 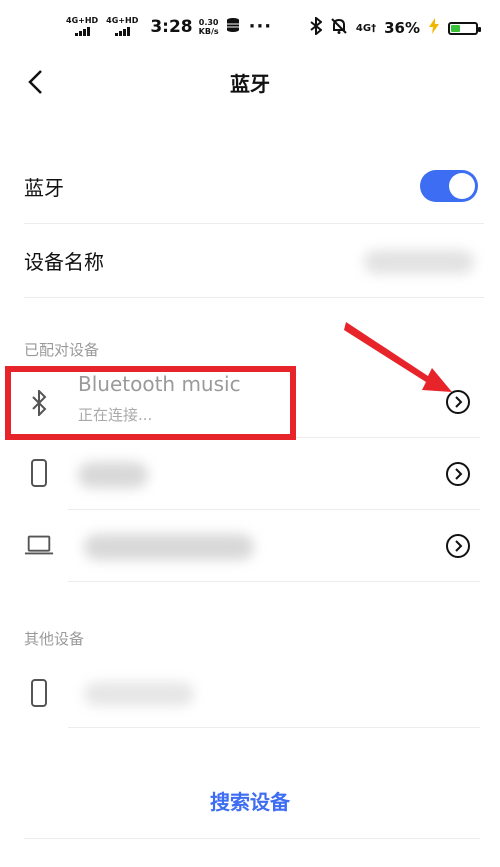 I want to click on network-type: 4G†, so click(x=366, y=28).